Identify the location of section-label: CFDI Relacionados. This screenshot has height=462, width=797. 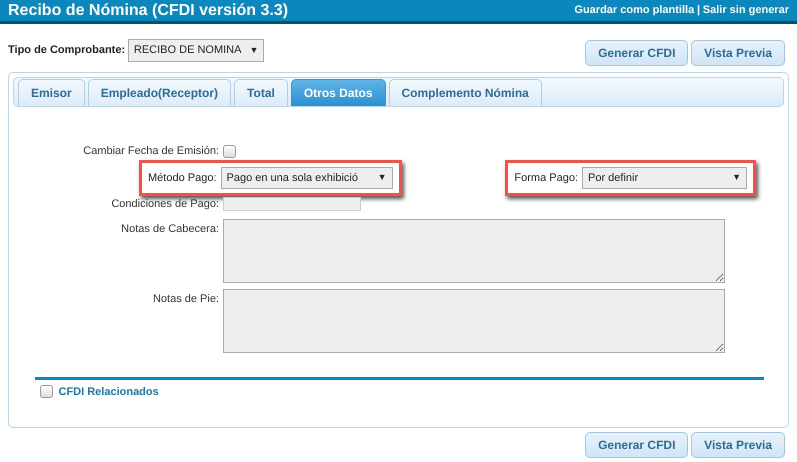
(108, 392).